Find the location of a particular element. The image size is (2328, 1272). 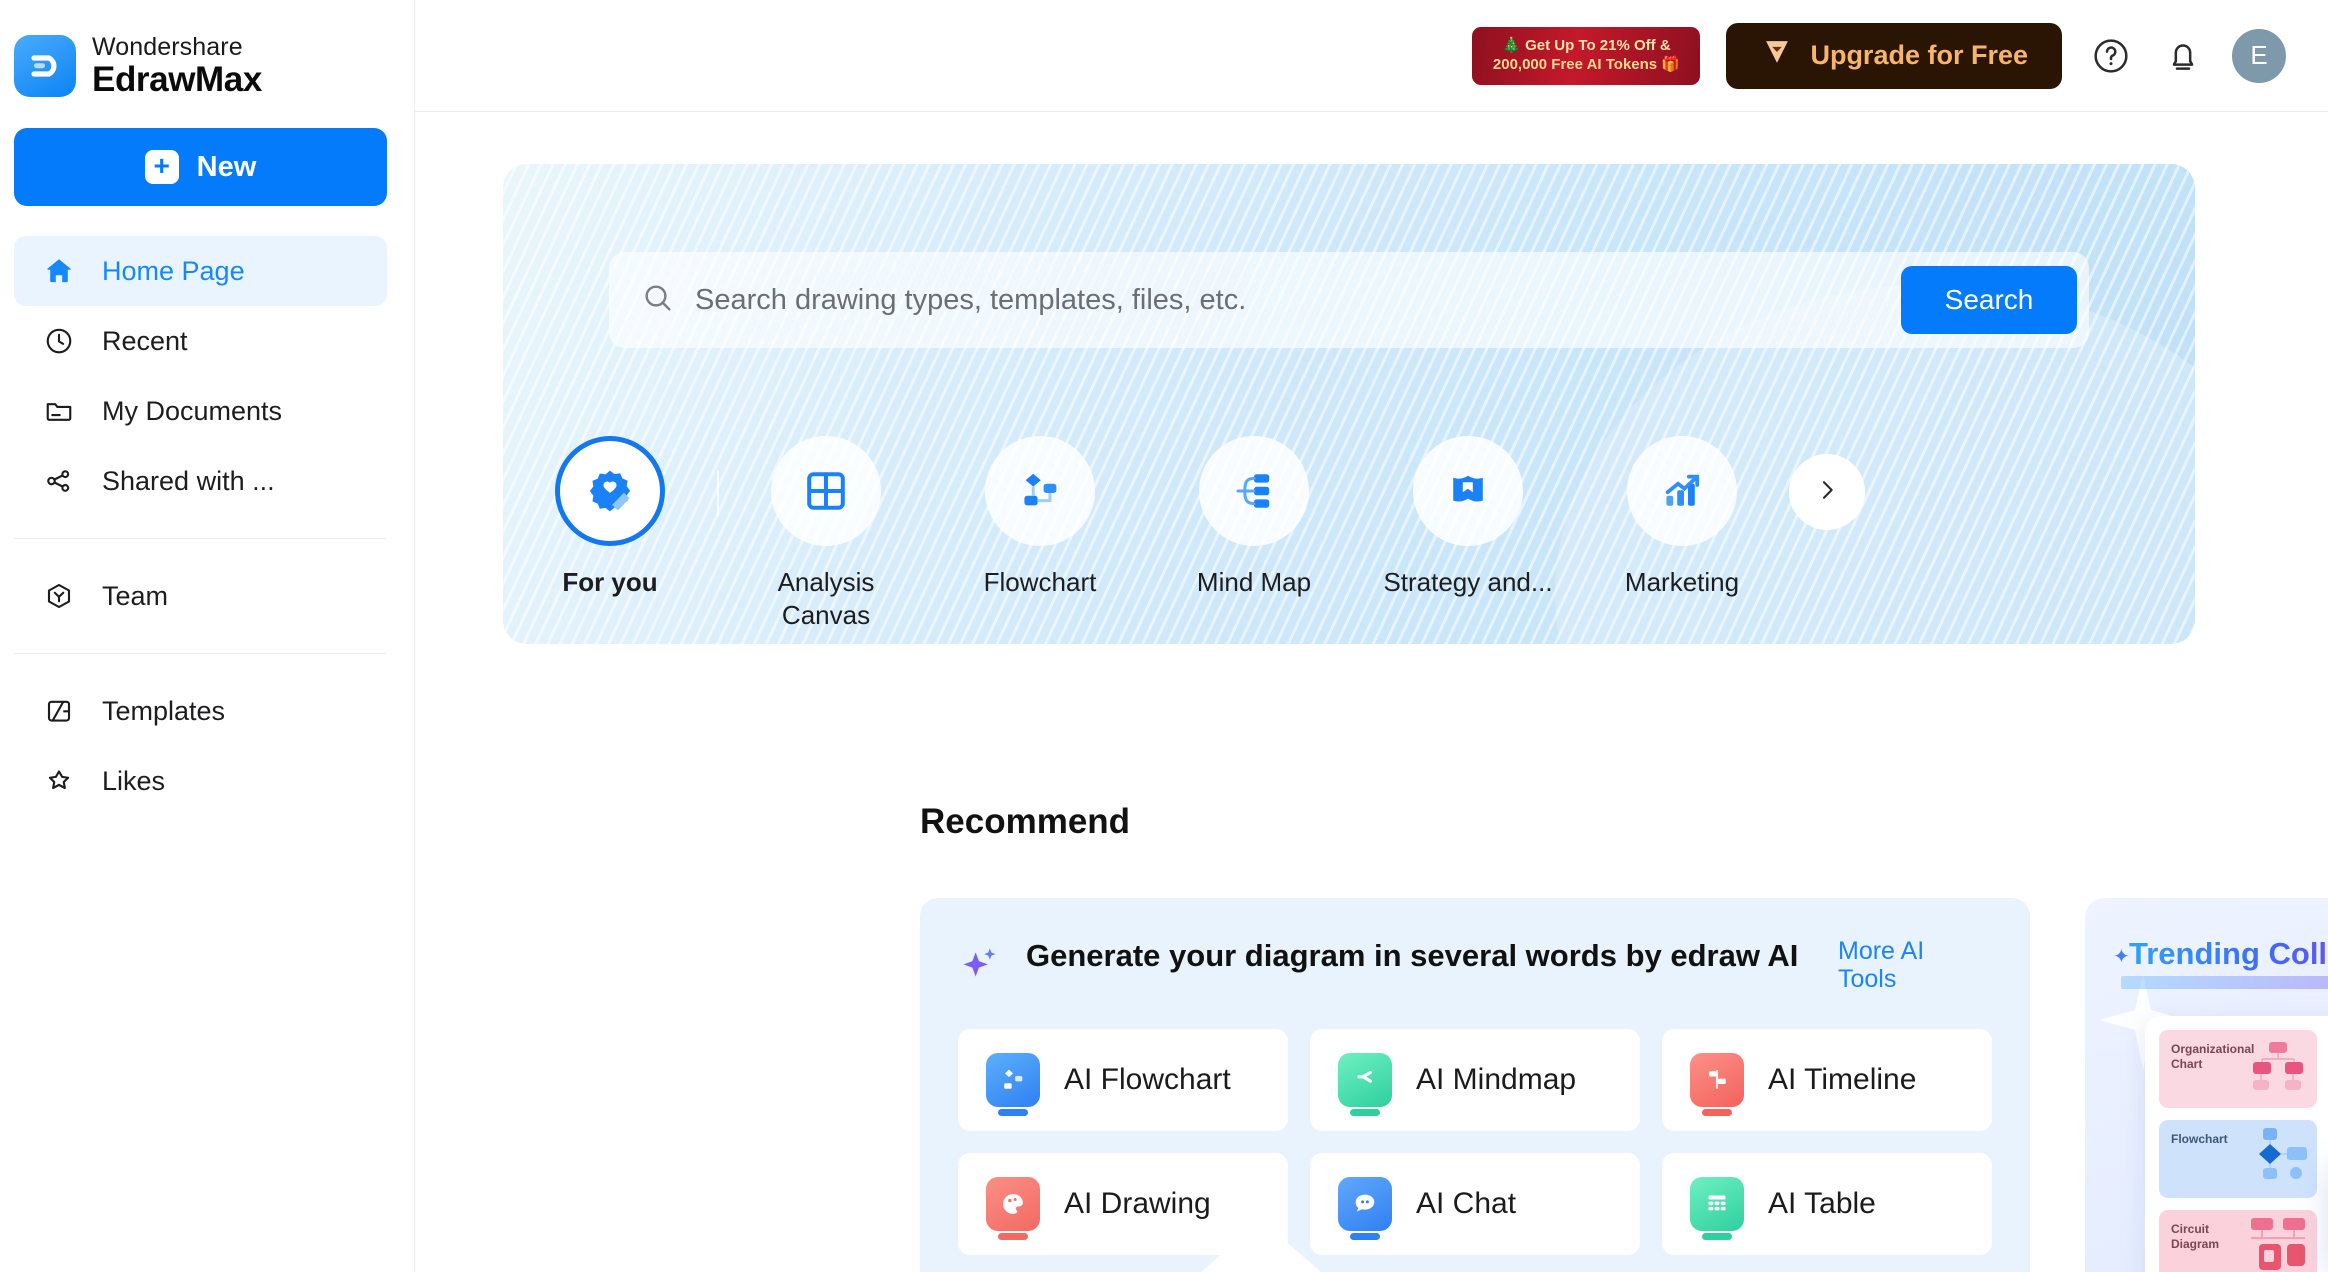

ai-tool-label: AI Flowchart is located at coordinates (1147, 1079).